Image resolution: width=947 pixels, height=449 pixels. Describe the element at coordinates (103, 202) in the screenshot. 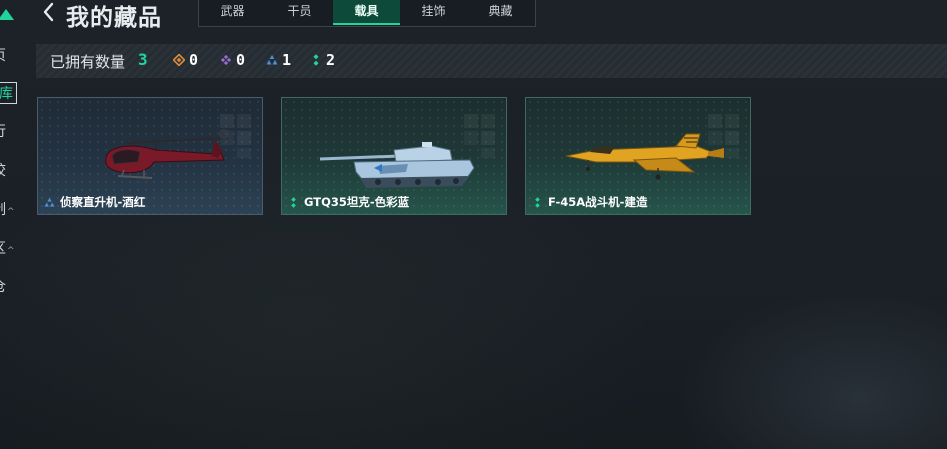

I see `vehicle-name: 侦察直升机-酒红` at that location.